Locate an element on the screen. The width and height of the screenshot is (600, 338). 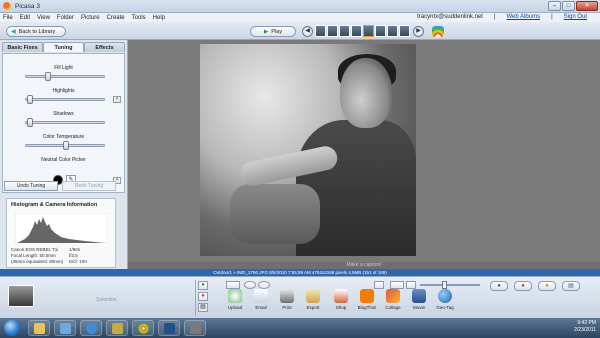
play-label: Play is located at coordinates (276, 31).